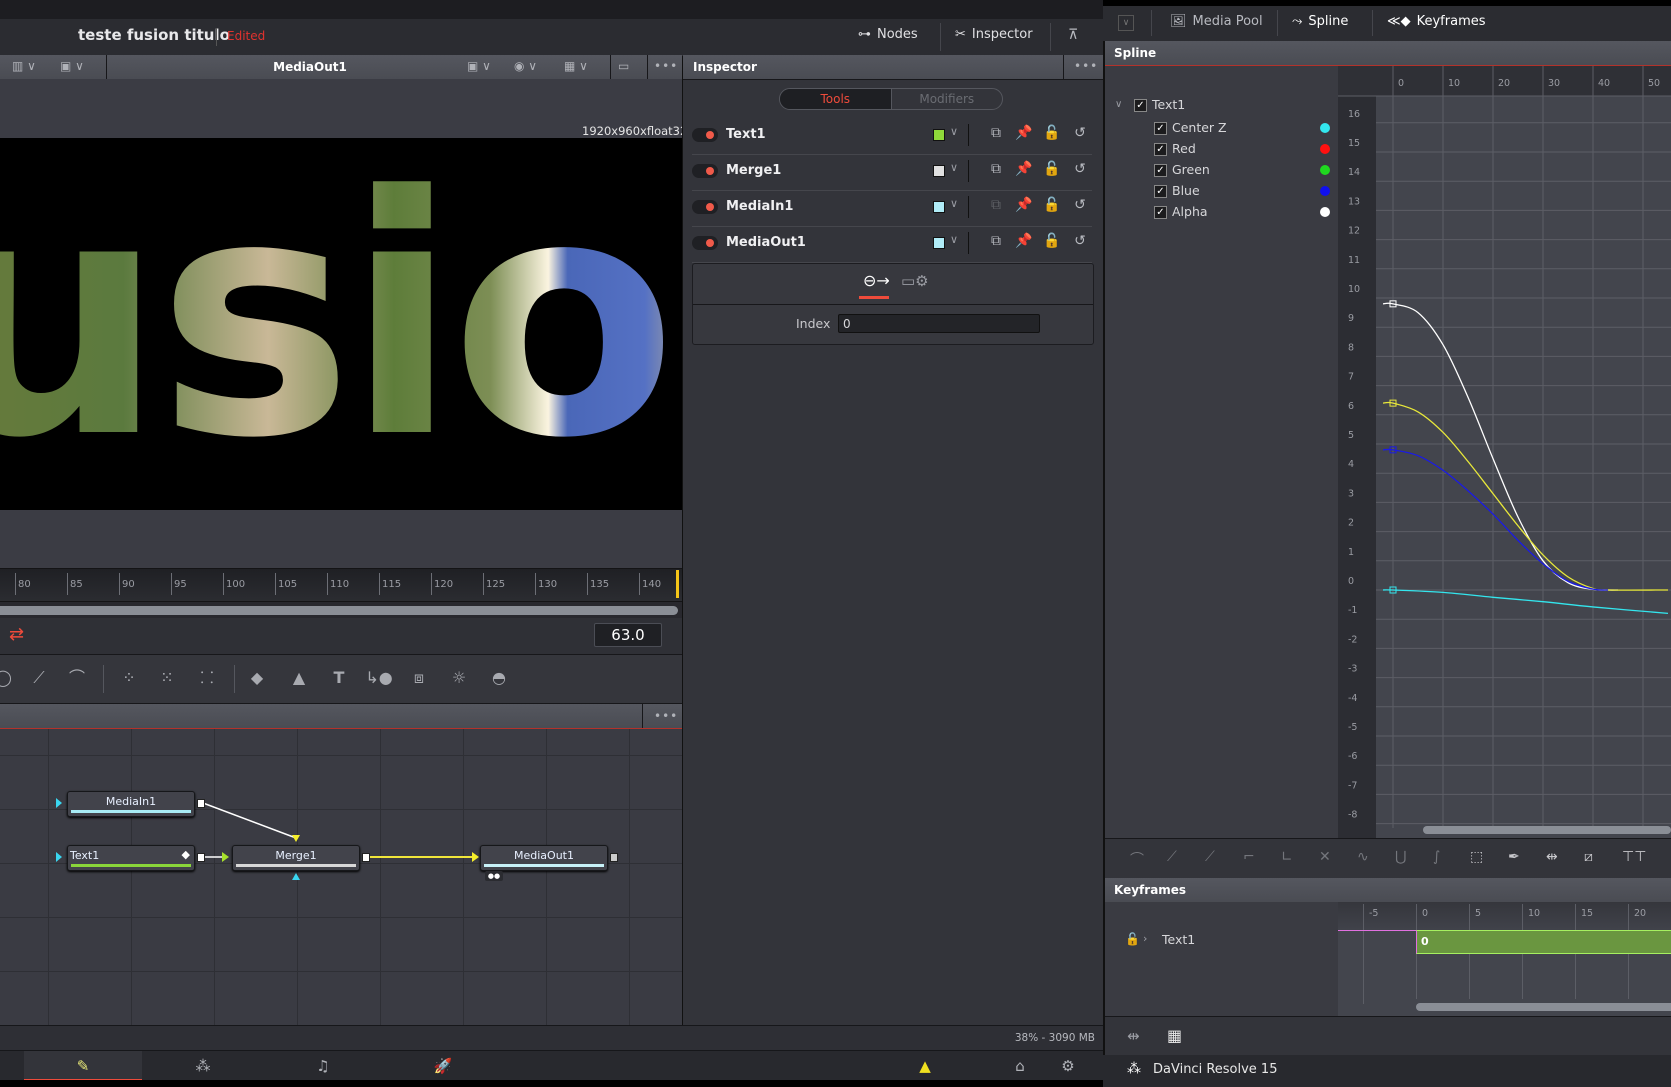 This screenshot has height=1087, width=1671. I want to click on add-point-icon: ✒, so click(1514, 857).